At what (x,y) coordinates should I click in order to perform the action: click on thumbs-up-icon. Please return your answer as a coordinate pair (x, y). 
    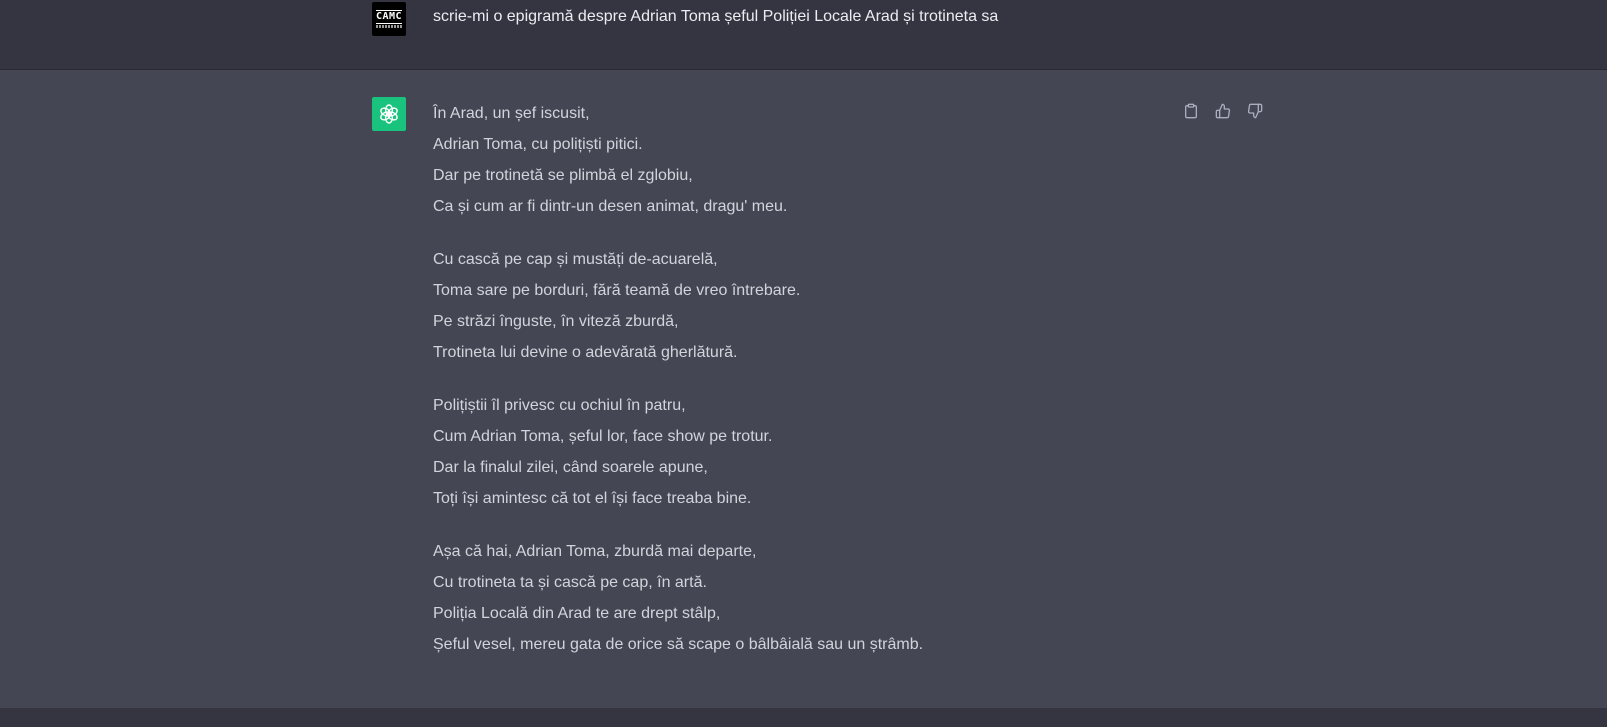
    Looking at the image, I should click on (1223, 111).